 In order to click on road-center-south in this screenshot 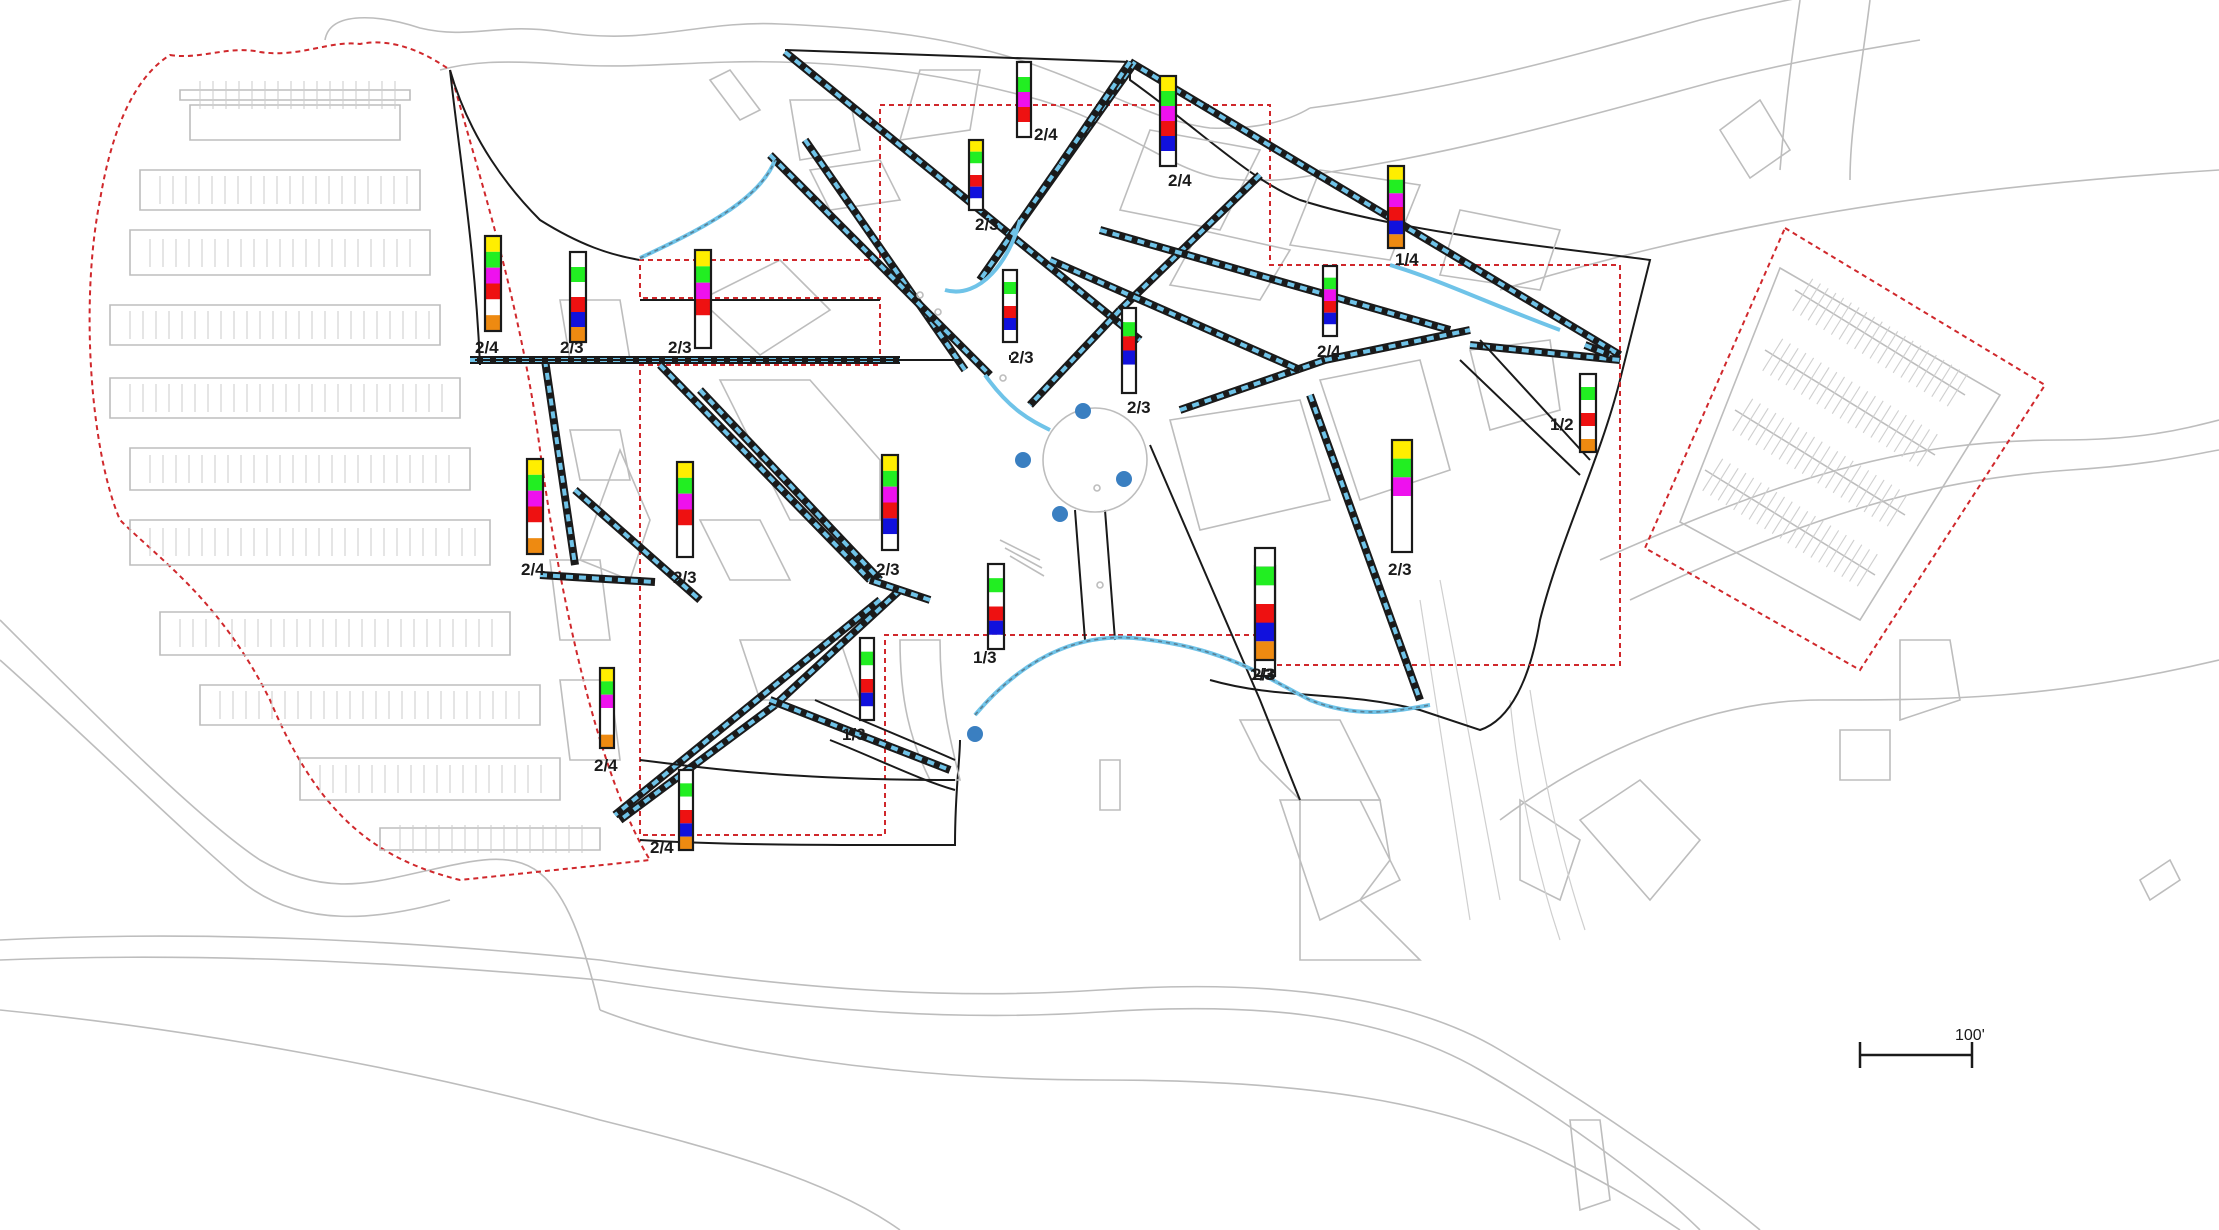, I will do `click(1460, 750)`.